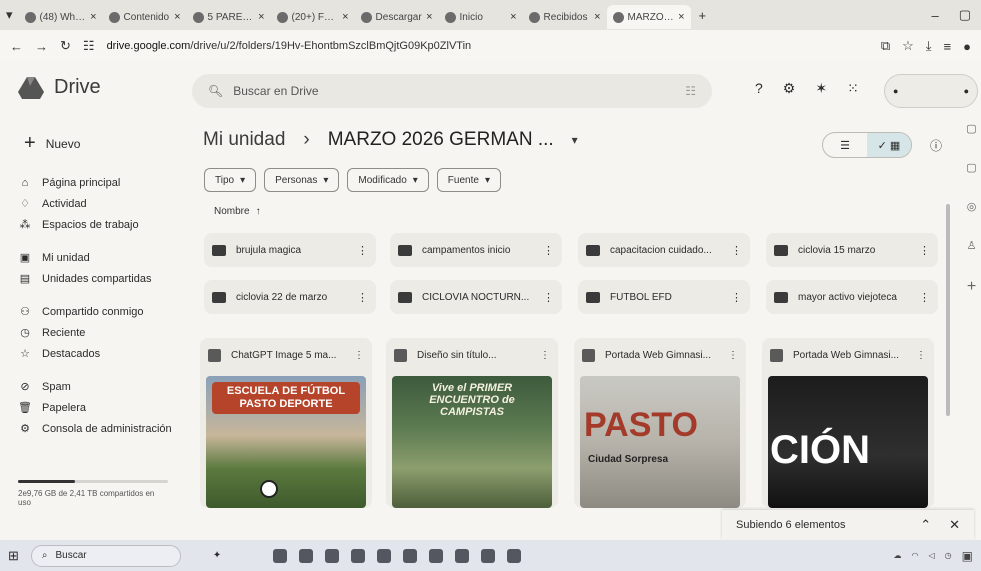 Image resolution: width=981 pixels, height=571 pixels. I want to click on apps-grid-icon: ⁙, so click(853, 88).